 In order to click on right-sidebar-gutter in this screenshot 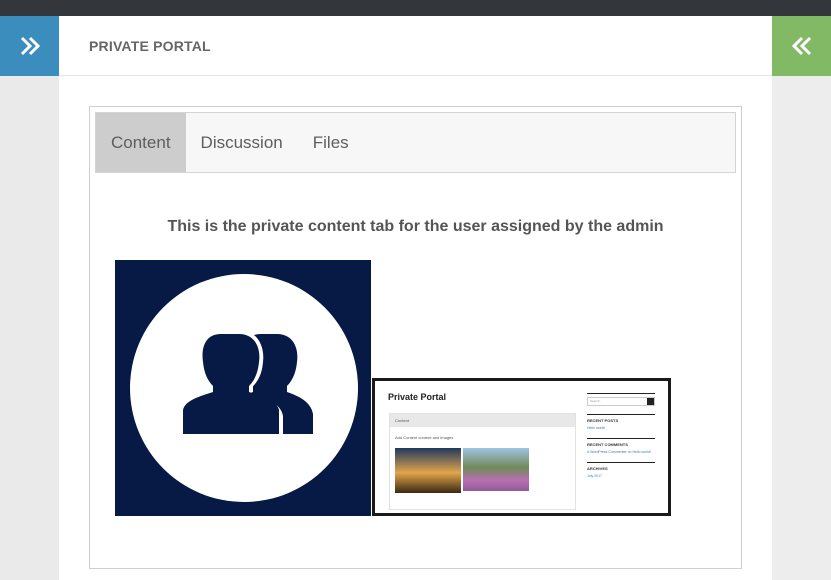, I will do `click(801, 298)`.